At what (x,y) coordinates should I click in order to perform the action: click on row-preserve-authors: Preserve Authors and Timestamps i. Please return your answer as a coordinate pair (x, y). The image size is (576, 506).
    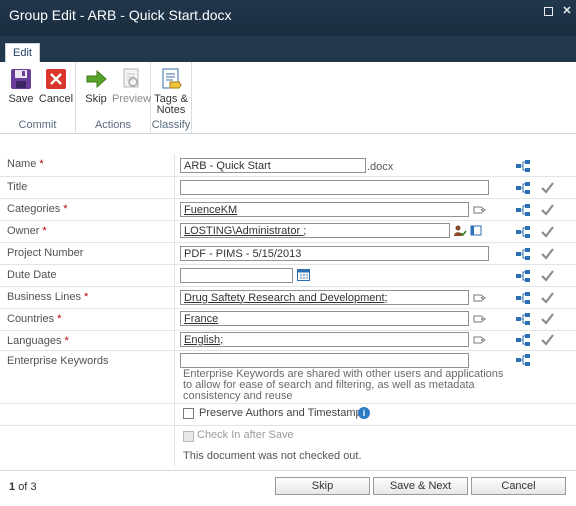
    Looking at the image, I should click on (288, 415).